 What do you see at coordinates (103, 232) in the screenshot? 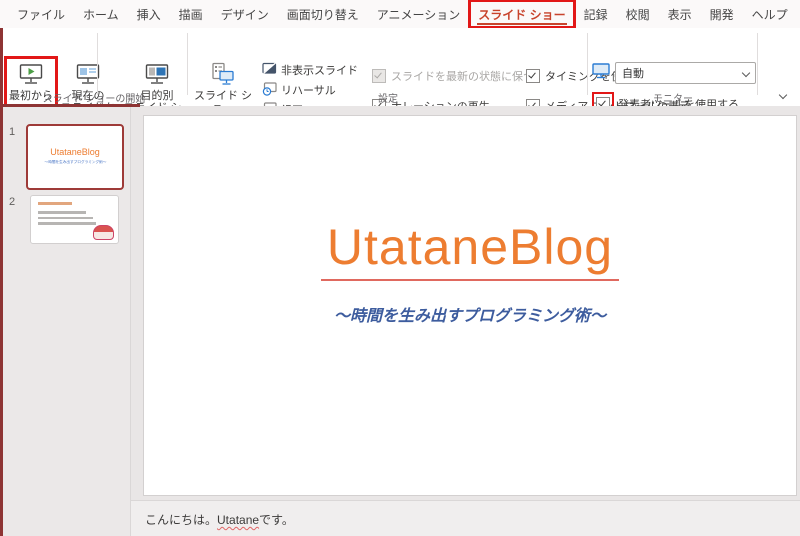
I see `mascot-image` at bounding box center [103, 232].